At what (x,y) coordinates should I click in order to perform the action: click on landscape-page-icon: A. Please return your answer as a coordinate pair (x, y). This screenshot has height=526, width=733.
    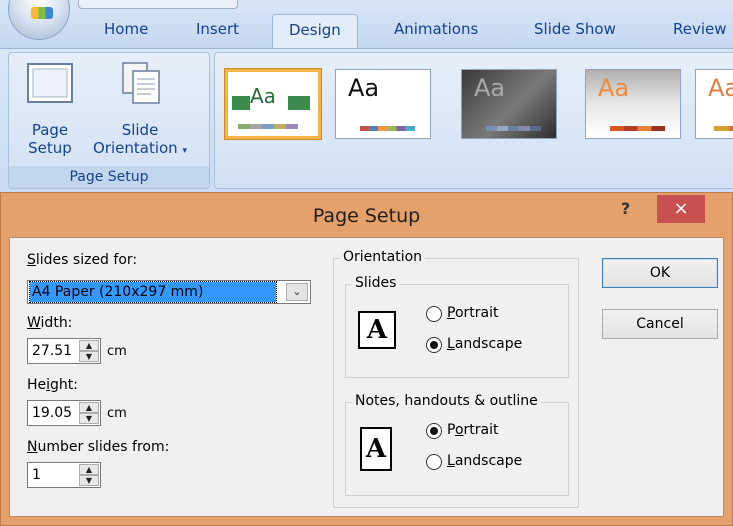
    Looking at the image, I should click on (377, 330).